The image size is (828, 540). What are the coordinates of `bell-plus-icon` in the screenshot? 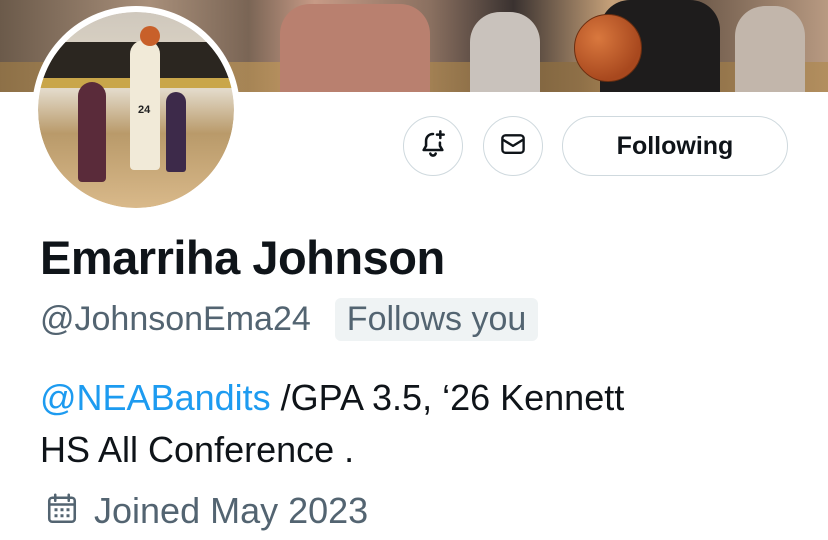 It's located at (433, 146).